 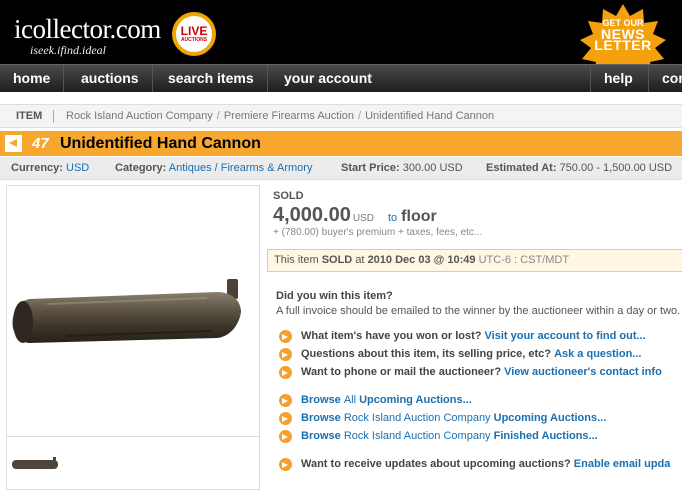 I want to click on breadcrumb-current: Unidentified Hand Cannon, so click(x=430, y=116).